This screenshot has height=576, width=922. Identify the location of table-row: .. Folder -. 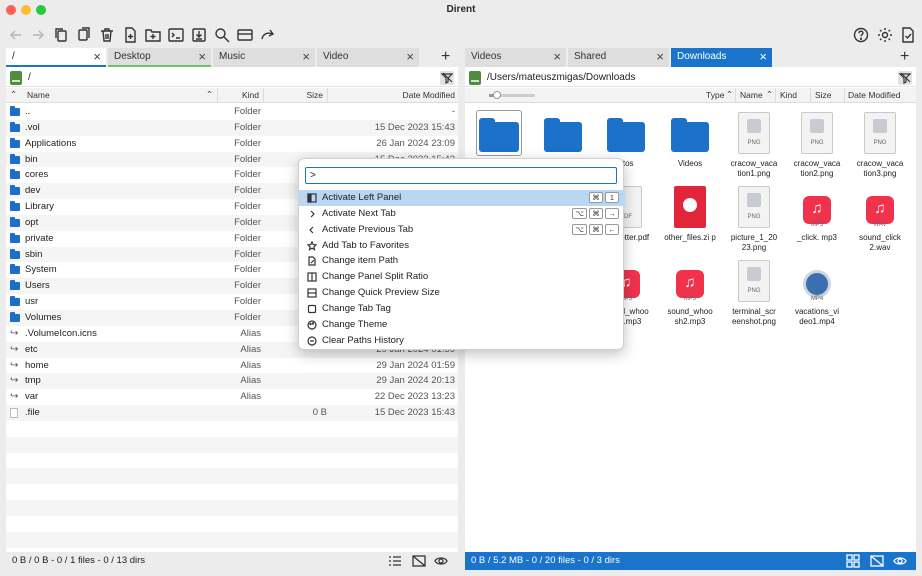
(232, 112).